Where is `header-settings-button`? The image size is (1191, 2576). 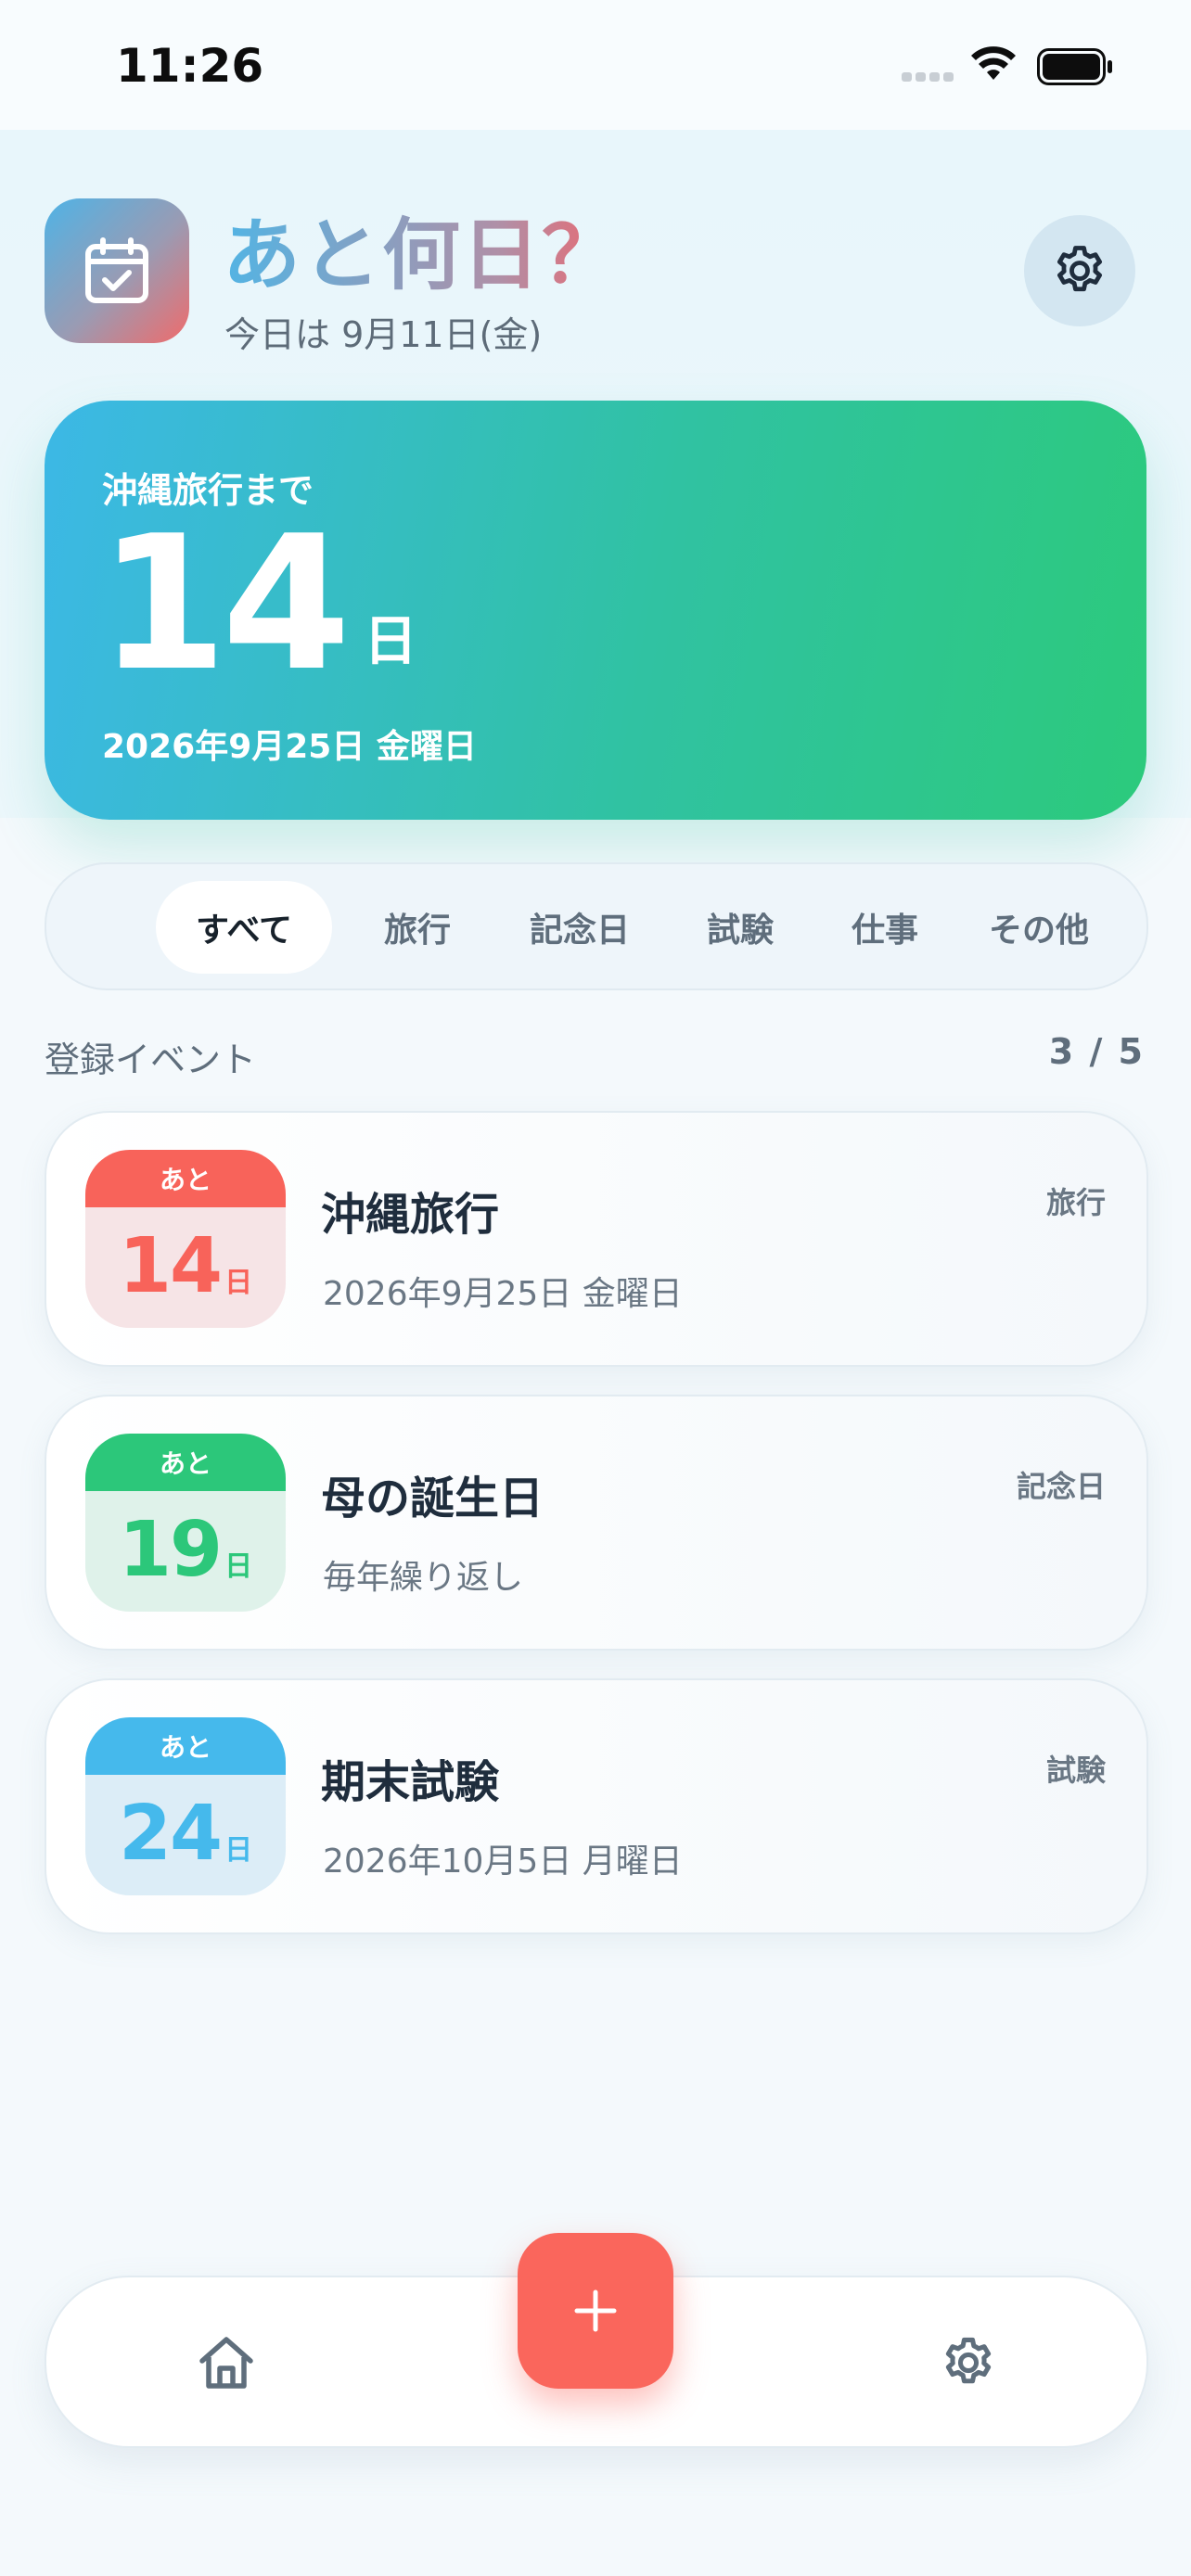 header-settings-button is located at coordinates (1079, 271).